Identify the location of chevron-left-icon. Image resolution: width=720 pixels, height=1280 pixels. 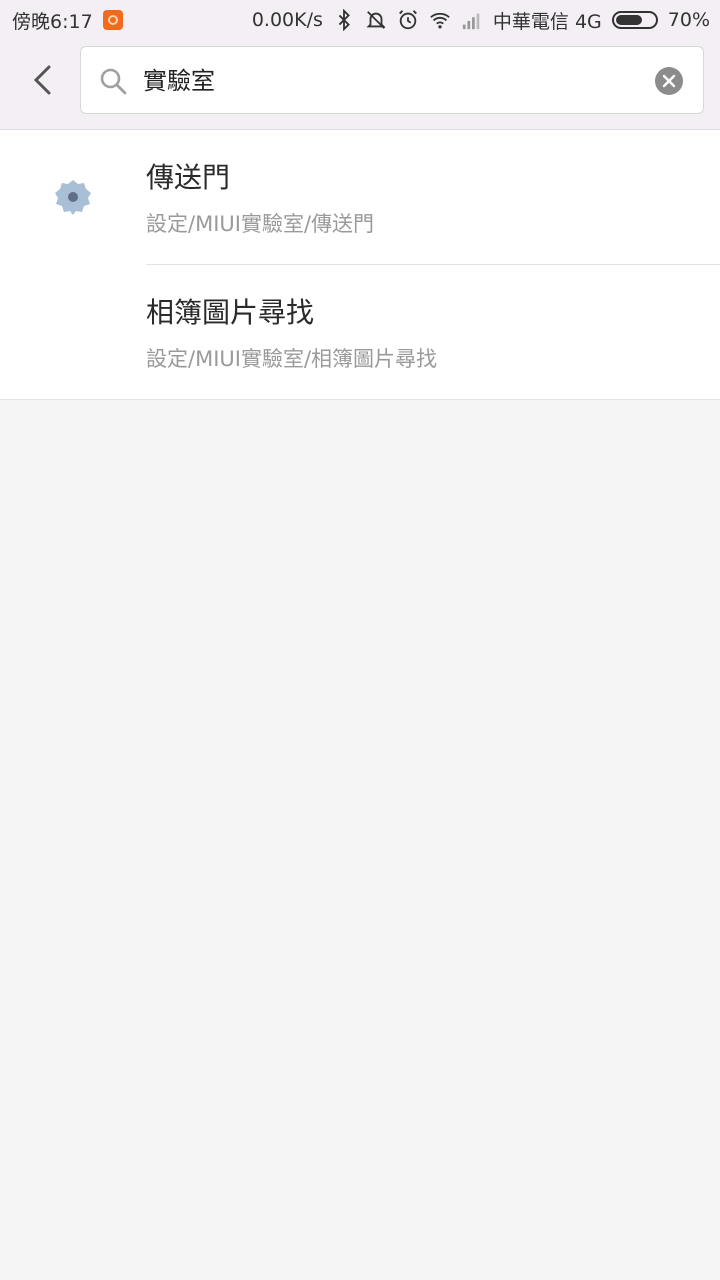
(42, 80).